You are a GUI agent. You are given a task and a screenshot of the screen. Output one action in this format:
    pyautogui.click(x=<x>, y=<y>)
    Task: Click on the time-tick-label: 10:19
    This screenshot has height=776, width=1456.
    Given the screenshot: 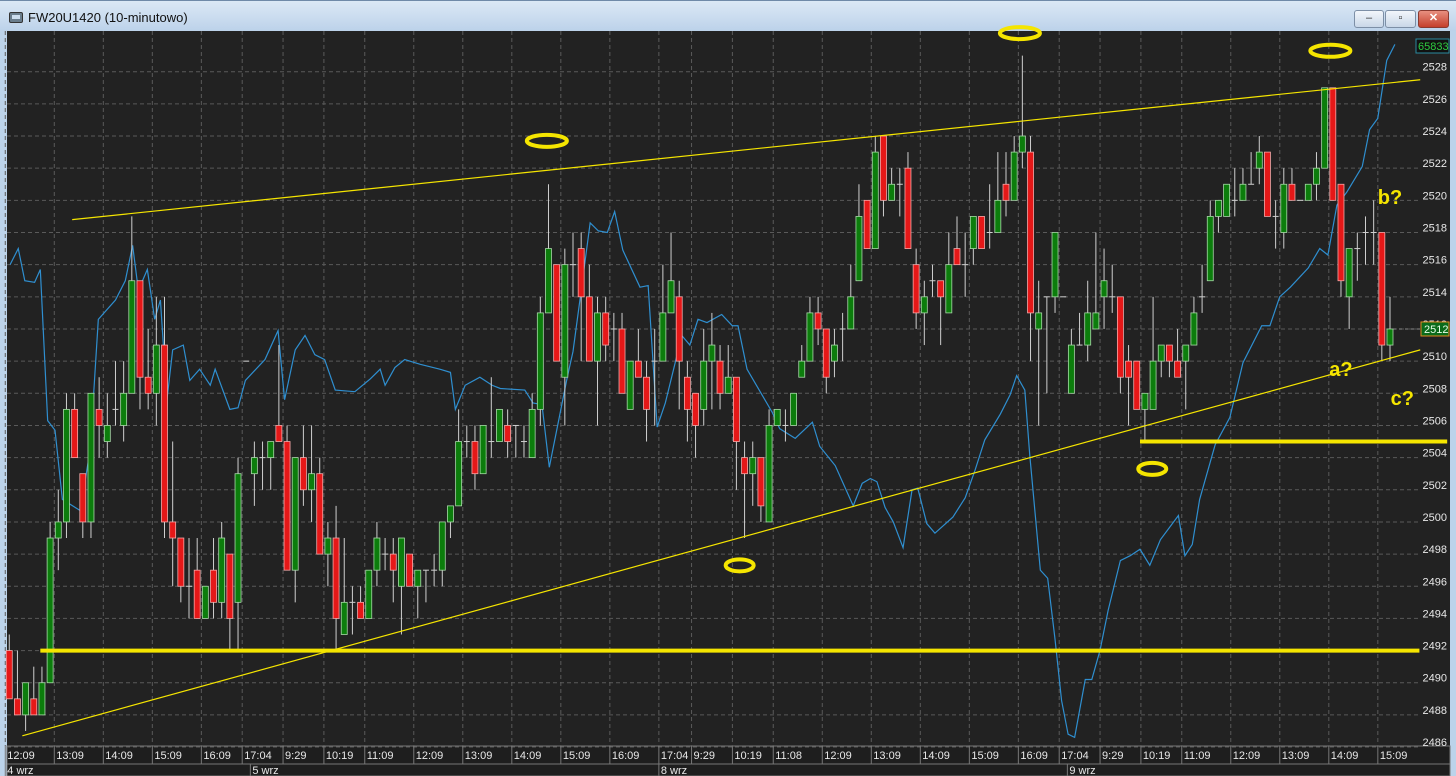 What is the action you would take?
    pyautogui.click(x=1157, y=756)
    